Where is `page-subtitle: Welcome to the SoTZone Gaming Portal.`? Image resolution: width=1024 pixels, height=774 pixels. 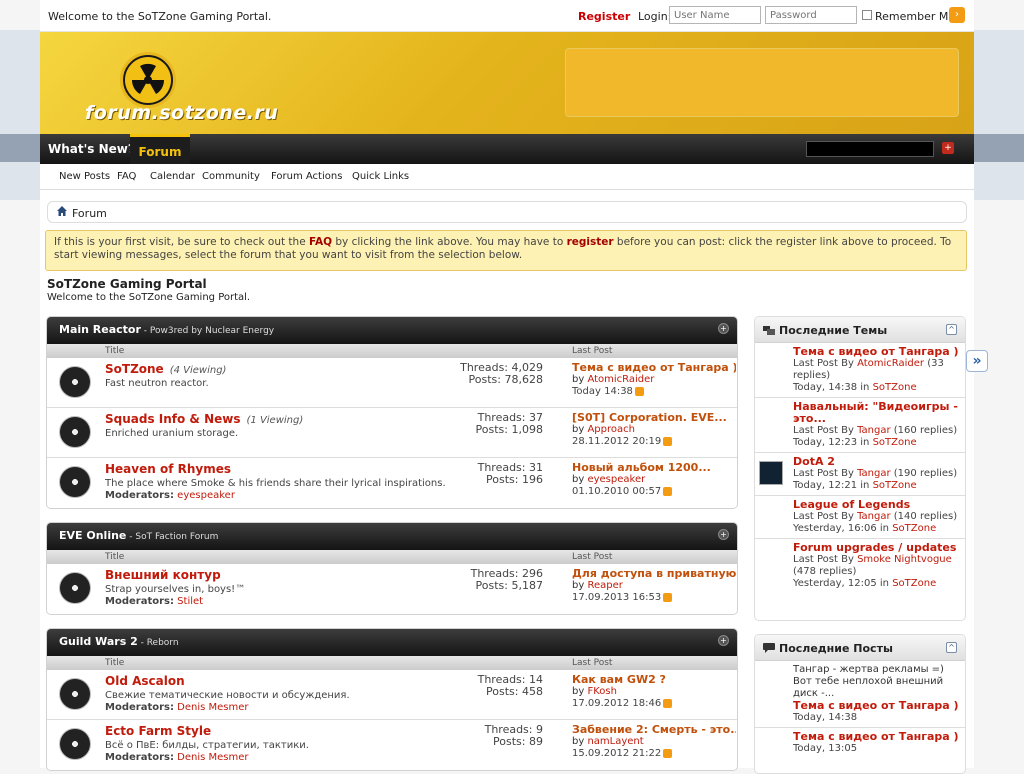 page-subtitle: Welcome to the SoTZone Gaming Portal. is located at coordinates (149, 297).